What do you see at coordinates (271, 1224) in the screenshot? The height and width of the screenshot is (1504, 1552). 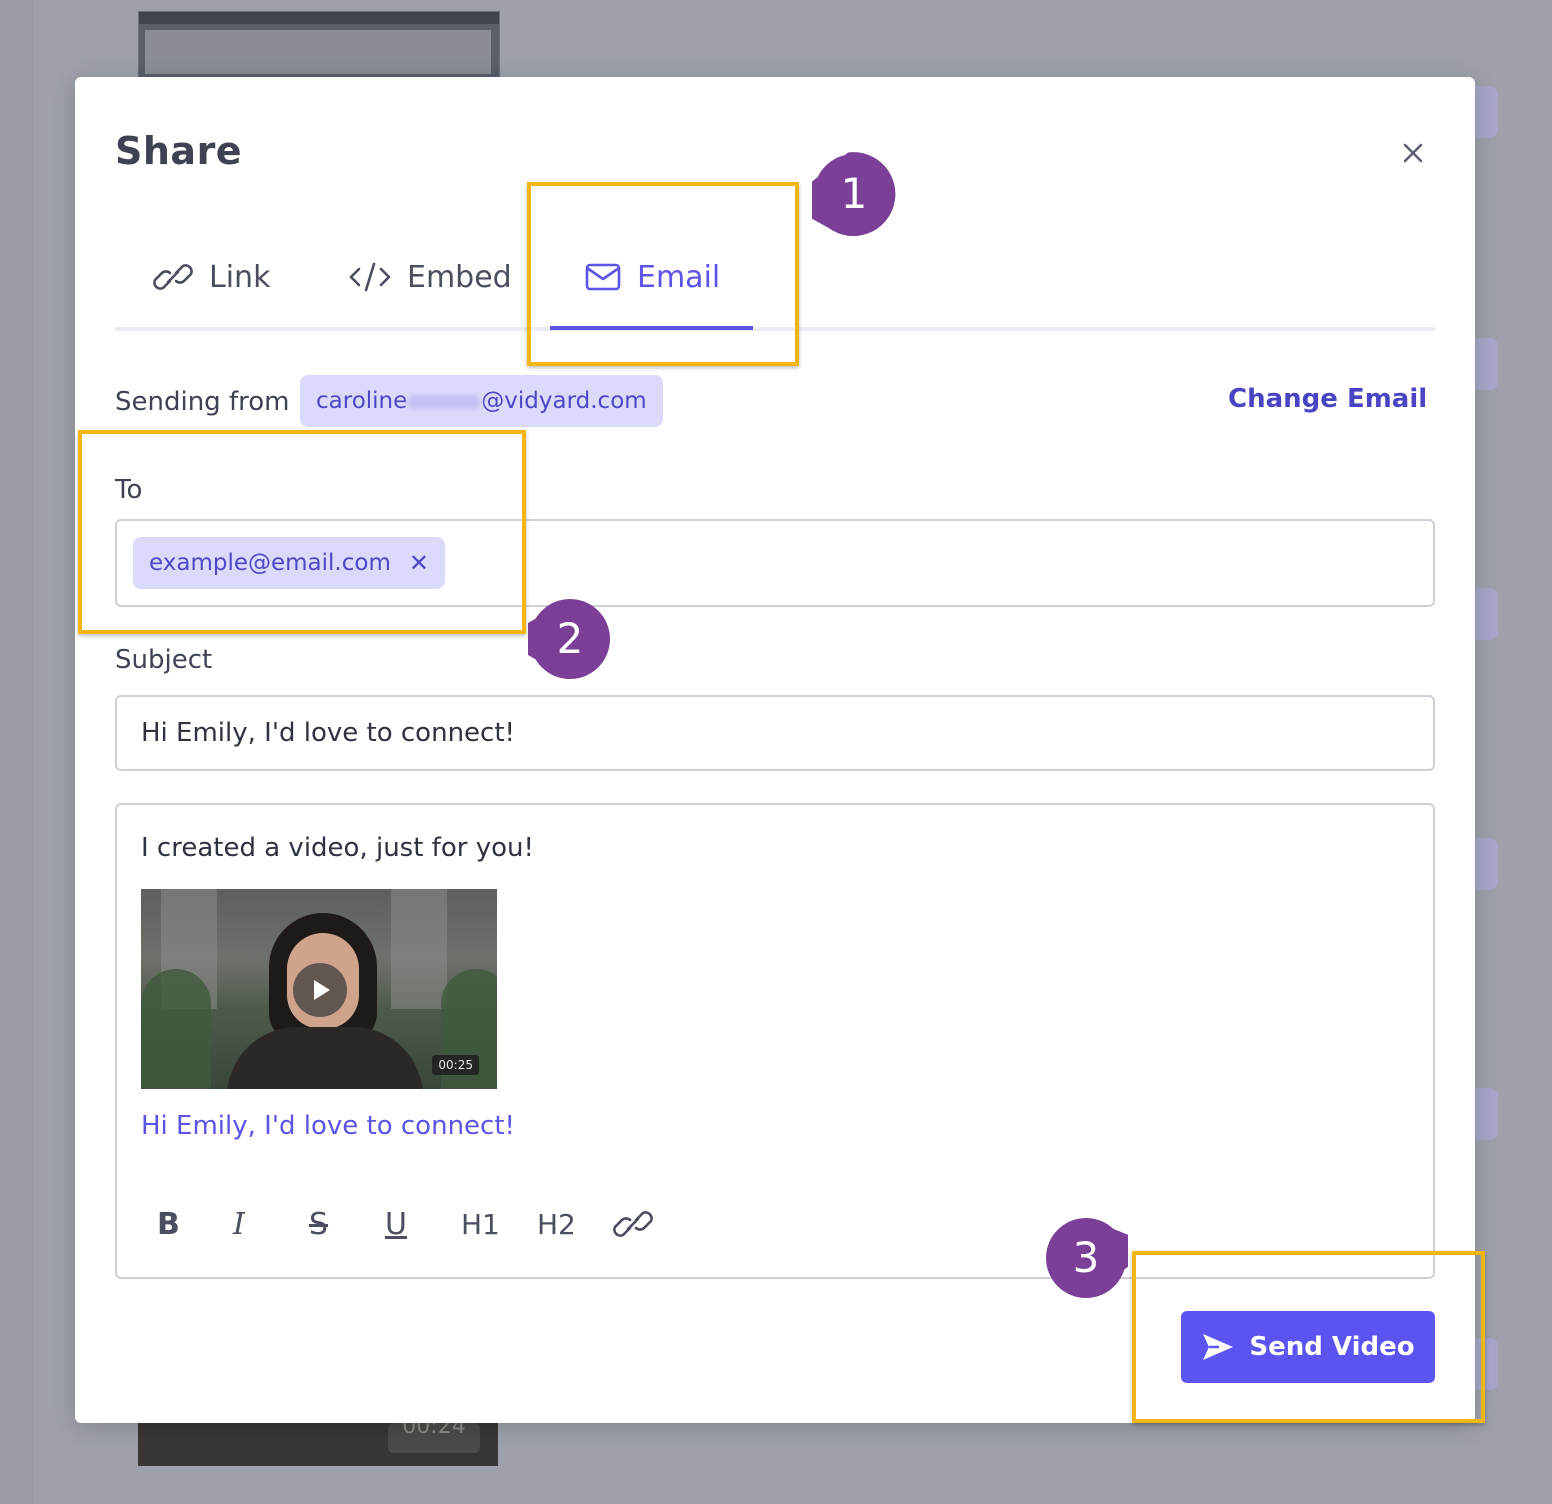 I see `italic-button: I` at bounding box center [271, 1224].